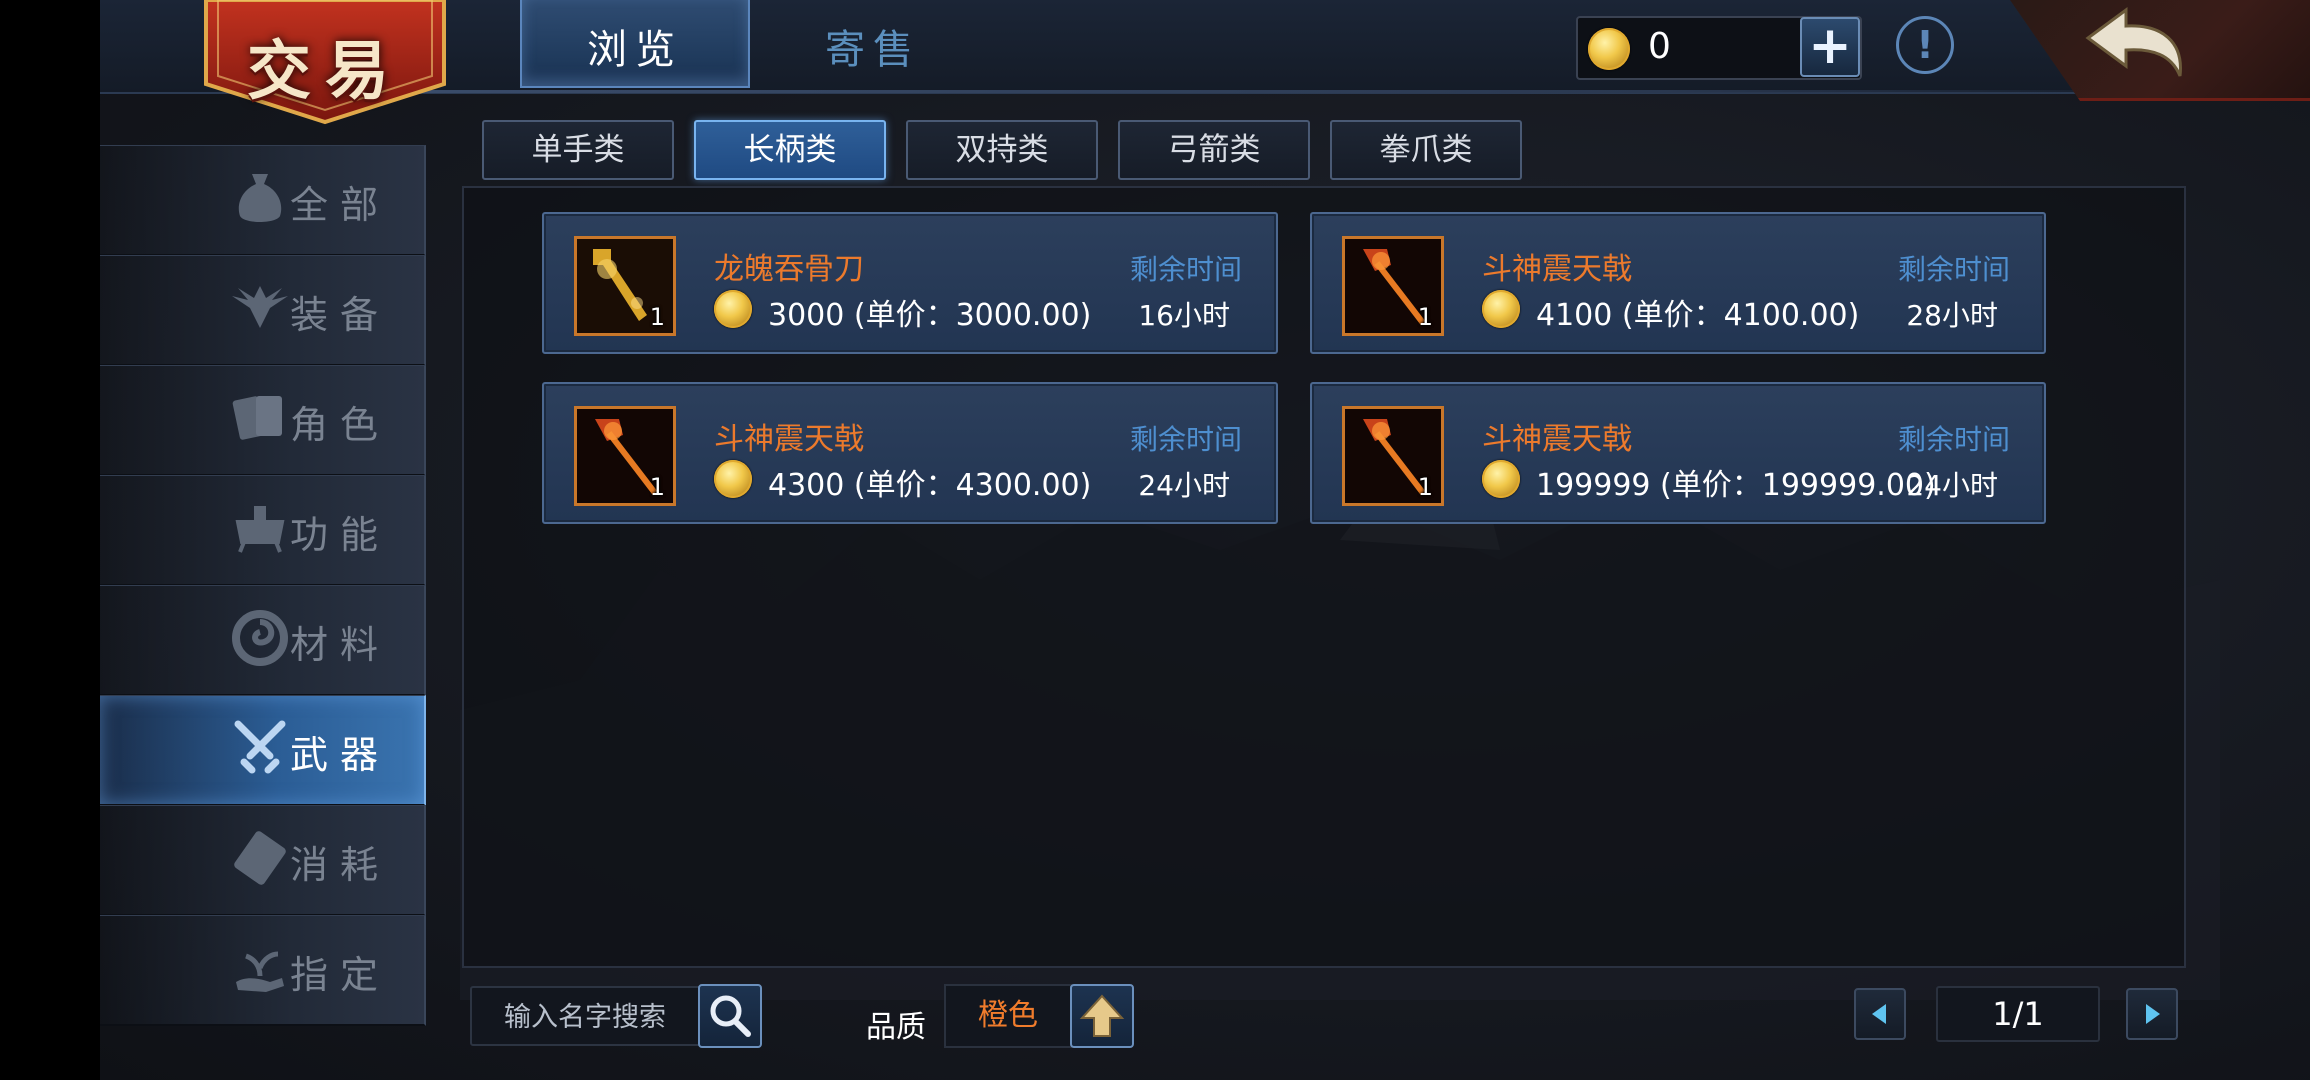 Image resolution: width=2310 pixels, height=1080 pixels. What do you see at coordinates (1300, 91) in the screenshot?
I see `top-bar-divider` at bounding box center [1300, 91].